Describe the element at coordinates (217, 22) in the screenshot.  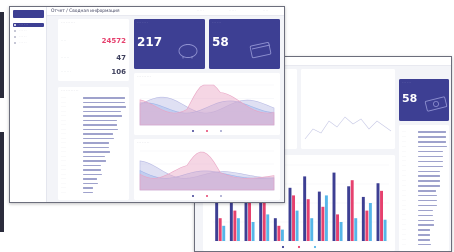
I see `card-label: · · · · · ·` at that location.